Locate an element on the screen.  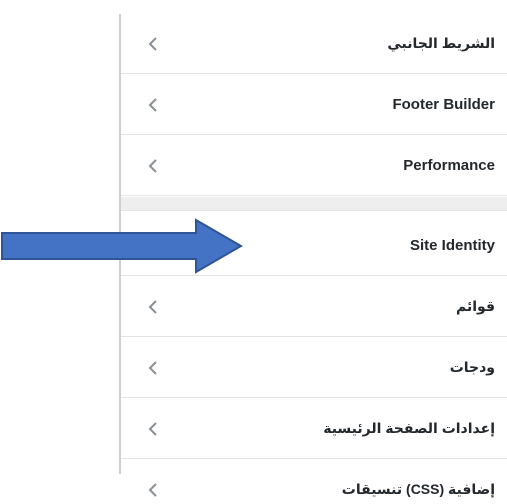
section-label: ودجات is located at coordinates (472, 367).